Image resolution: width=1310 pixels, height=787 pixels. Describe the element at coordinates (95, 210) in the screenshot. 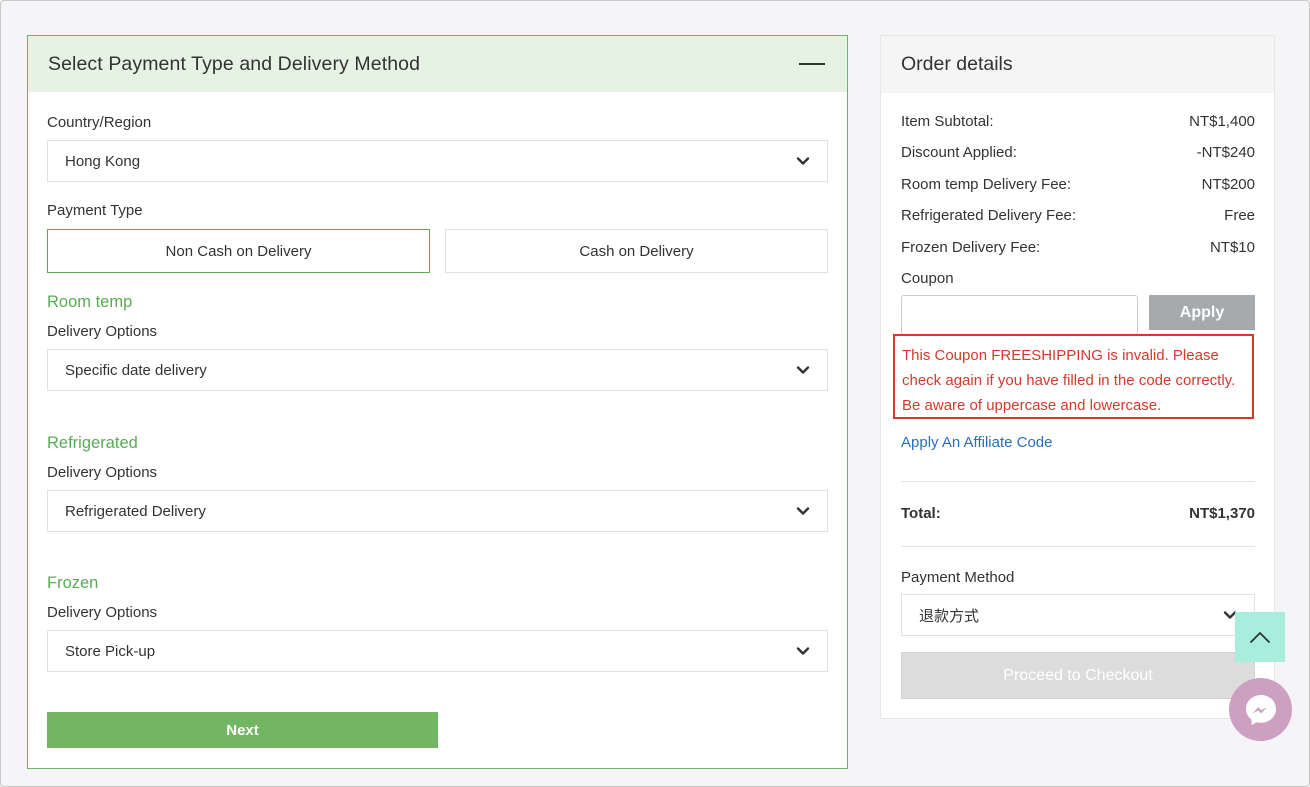

I see `payment-type-label: Payment Type` at that location.